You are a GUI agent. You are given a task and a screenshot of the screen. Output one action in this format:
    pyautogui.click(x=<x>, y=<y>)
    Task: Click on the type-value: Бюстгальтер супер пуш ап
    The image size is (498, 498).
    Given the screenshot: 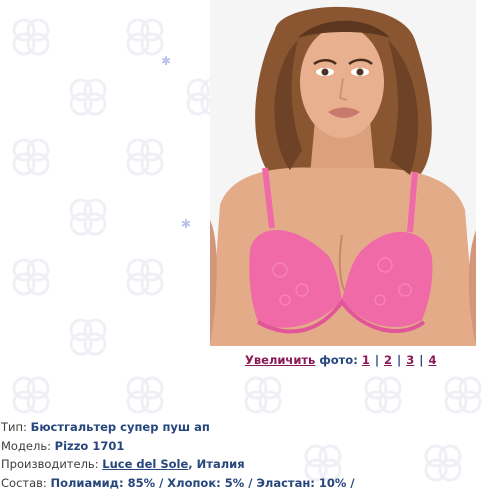 What is the action you would take?
    pyautogui.click(x=120, y=427)
    